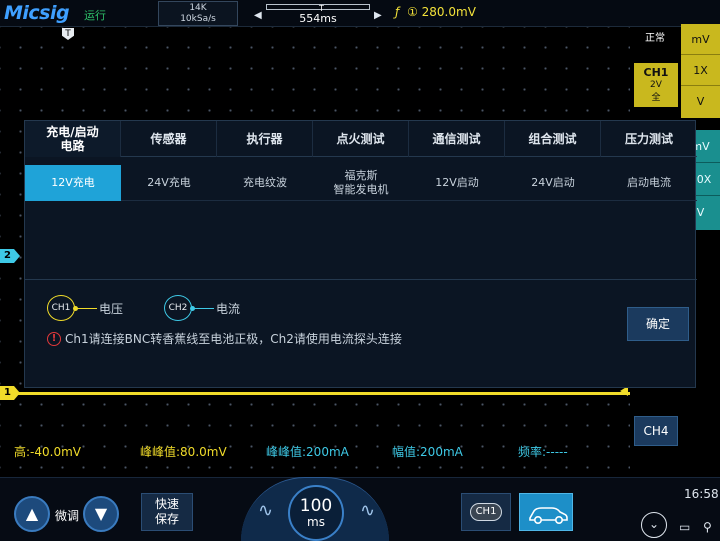 Image resolution: width=720 pixels, height=541 pixels. I want to click on brand-logo: Micsig, so click(37, 13).